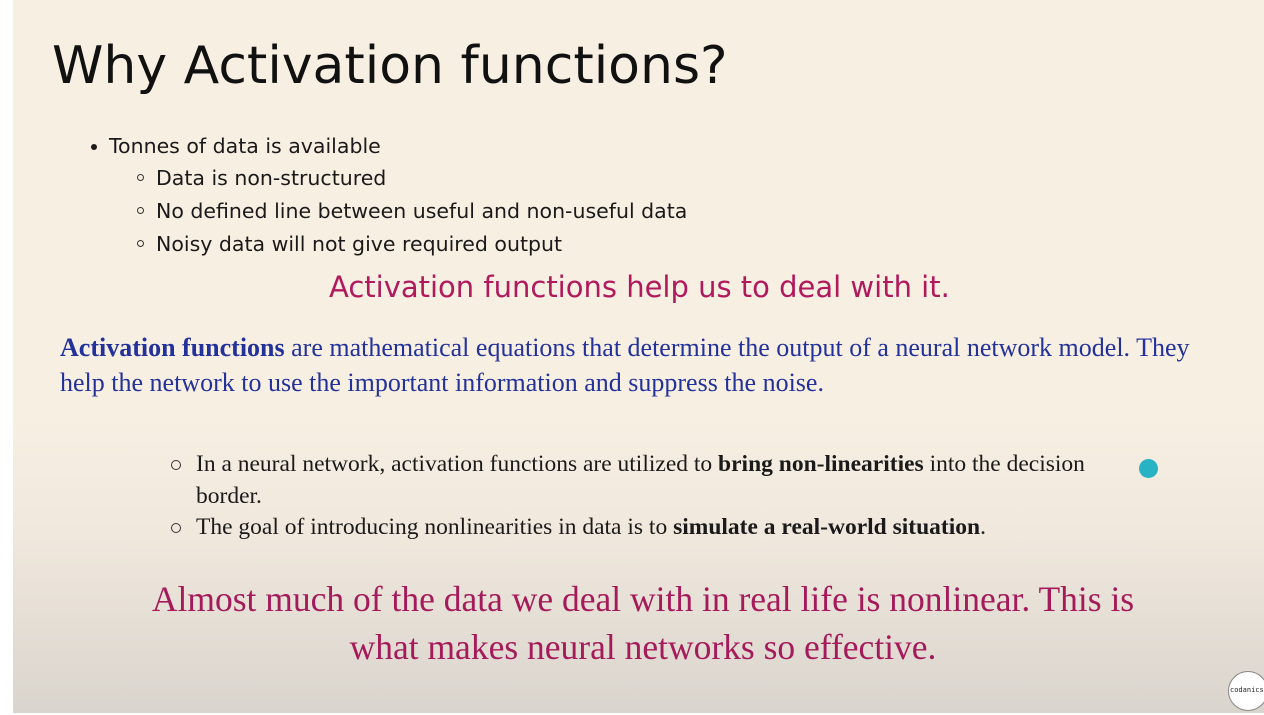 The width and height of the screenshot is (1264, 715). I want to click on sub-bullet-item: Data is non-structured, so click(412, 177).